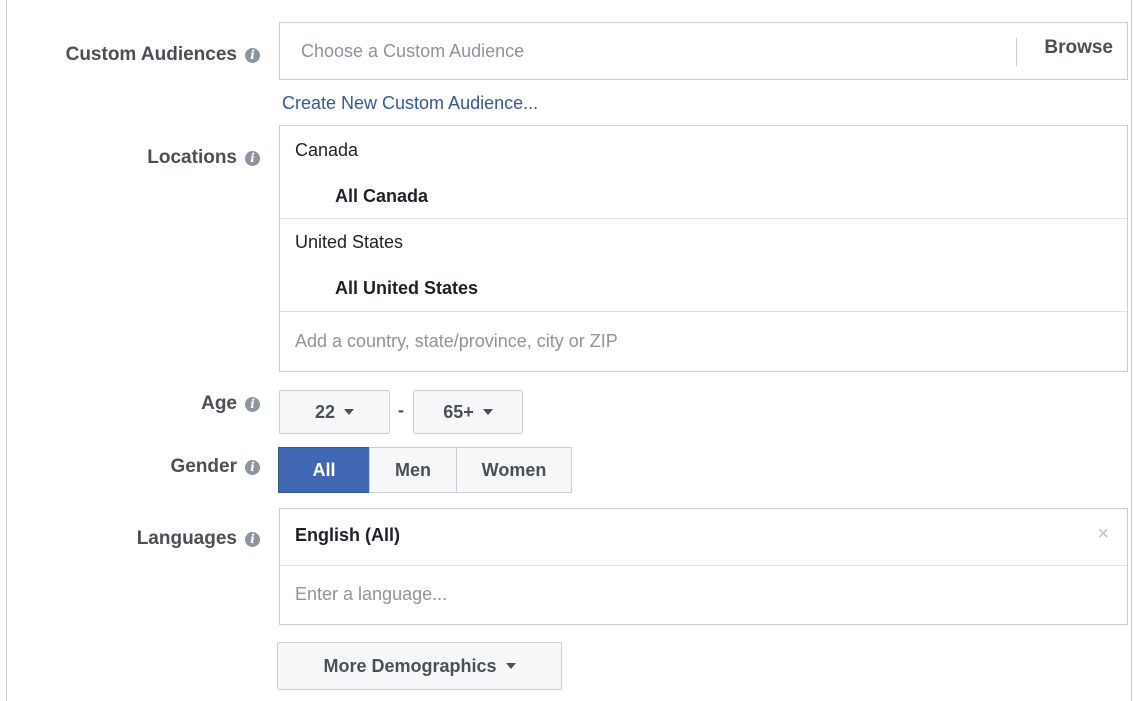 This screenshot has width=1133, height=701. I want to click on age-min-value: 22, so click(325, 411).